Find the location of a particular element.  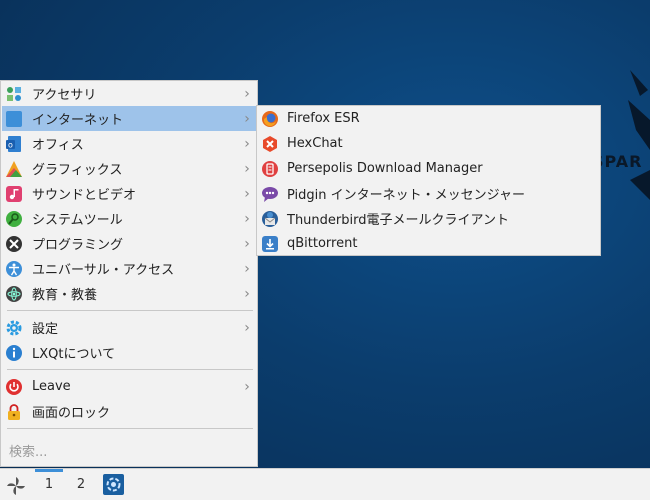

menu-item-label: オフィス is located at coordinates (58, 145).